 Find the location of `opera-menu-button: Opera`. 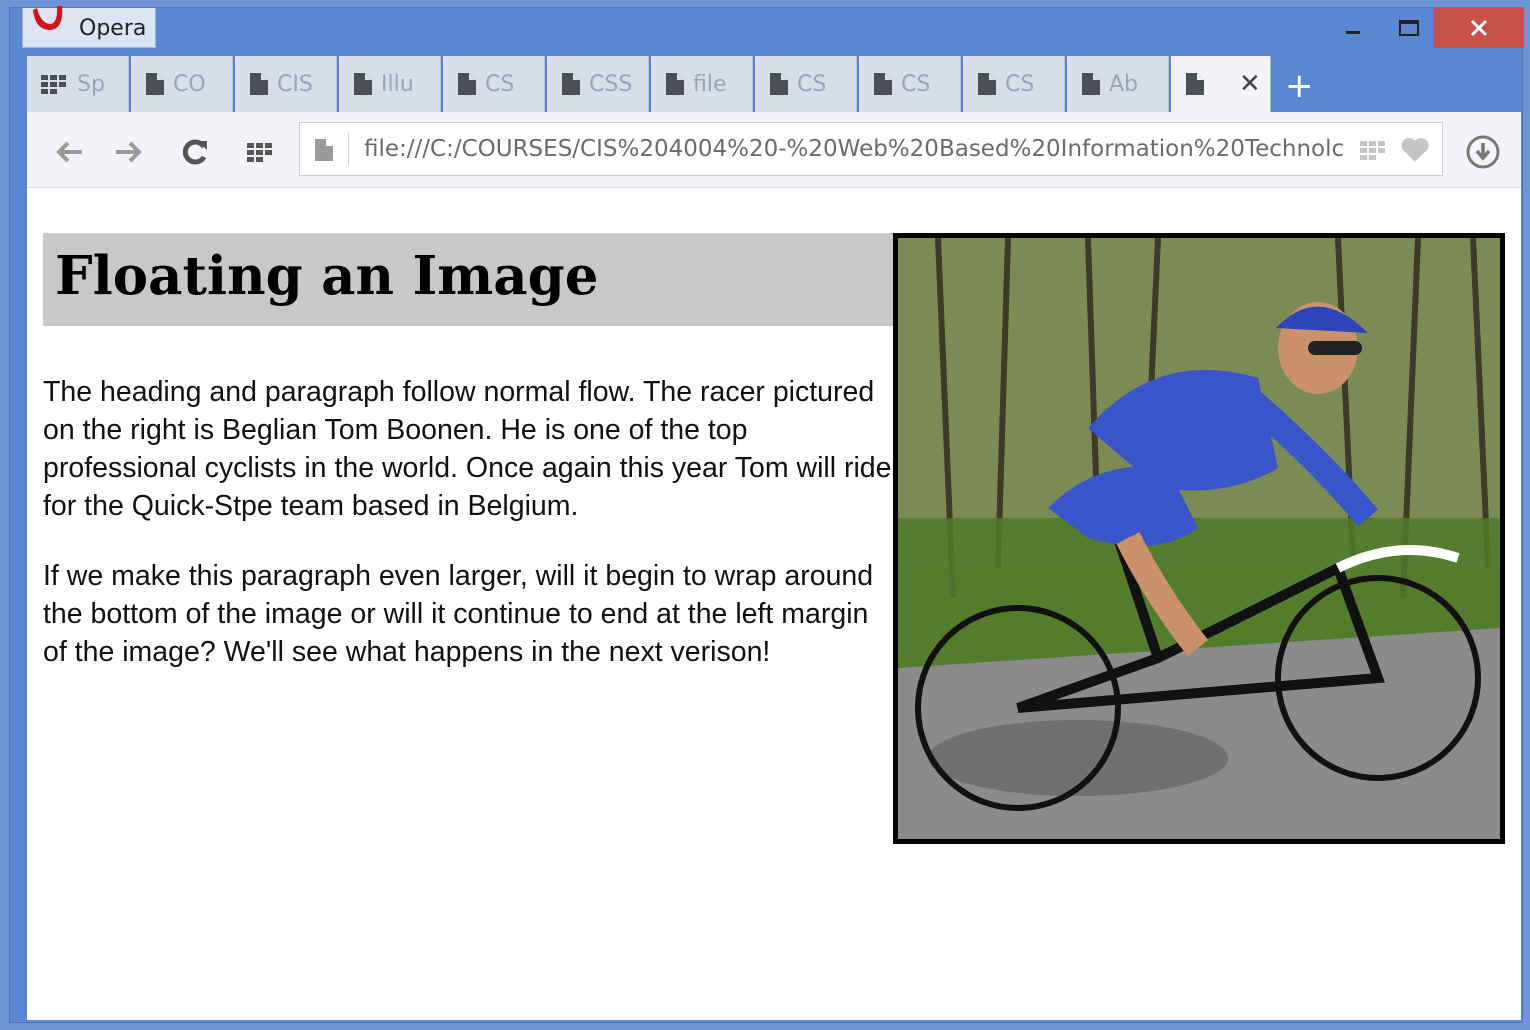

opera-menu-button: Opera is located at coordinates (89, 27).